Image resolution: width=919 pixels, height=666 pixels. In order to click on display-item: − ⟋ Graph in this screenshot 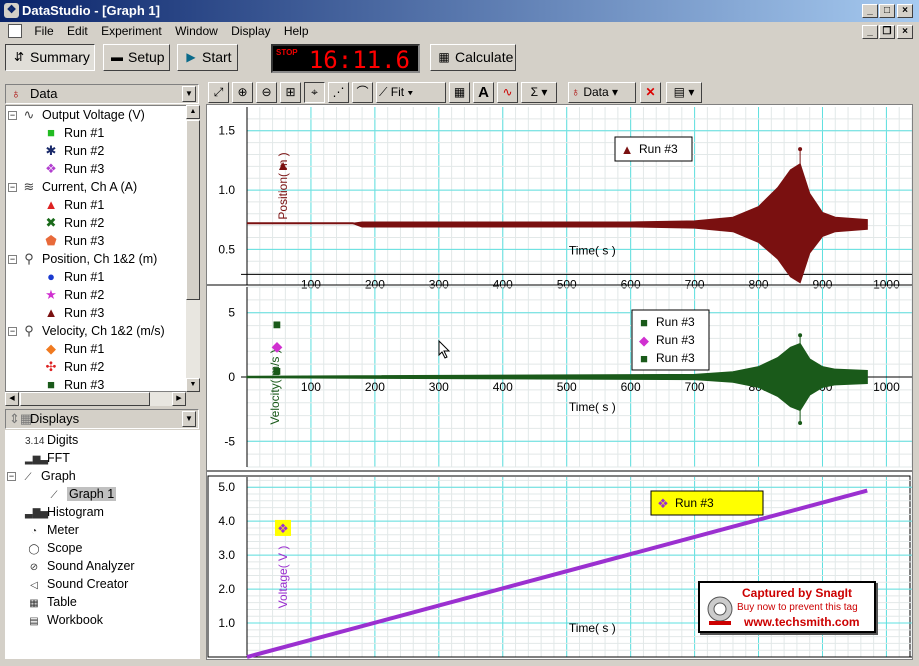, I will do `click(41, 476)`.